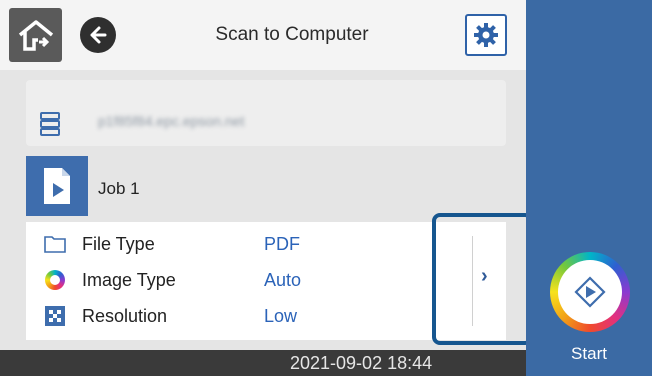  What do you see at coordinates (282, 243) in the screenshot?
I see `file-type-value: PDF` at bounding box center [282, 243].